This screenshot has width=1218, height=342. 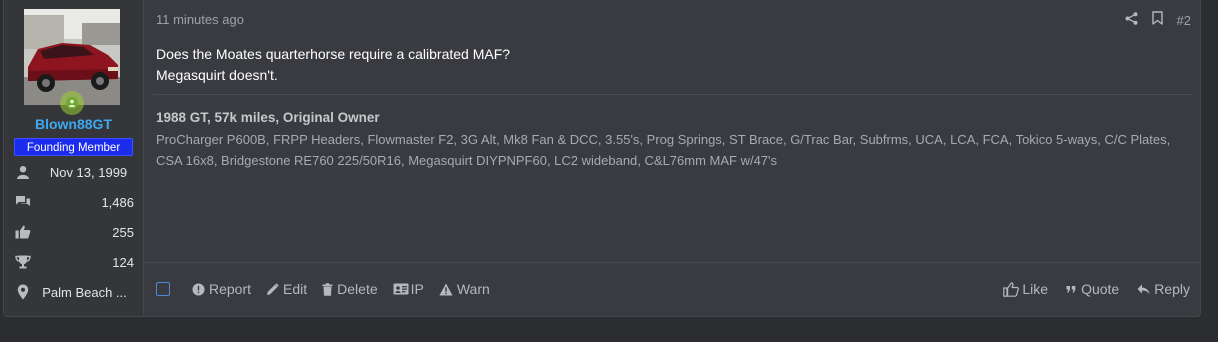 What do you see at coordinates (268, 117) in the screenshot?
I see `signature-title: 1988 GT, 57k miles, Original Owner` at bounding box center [268, 117].